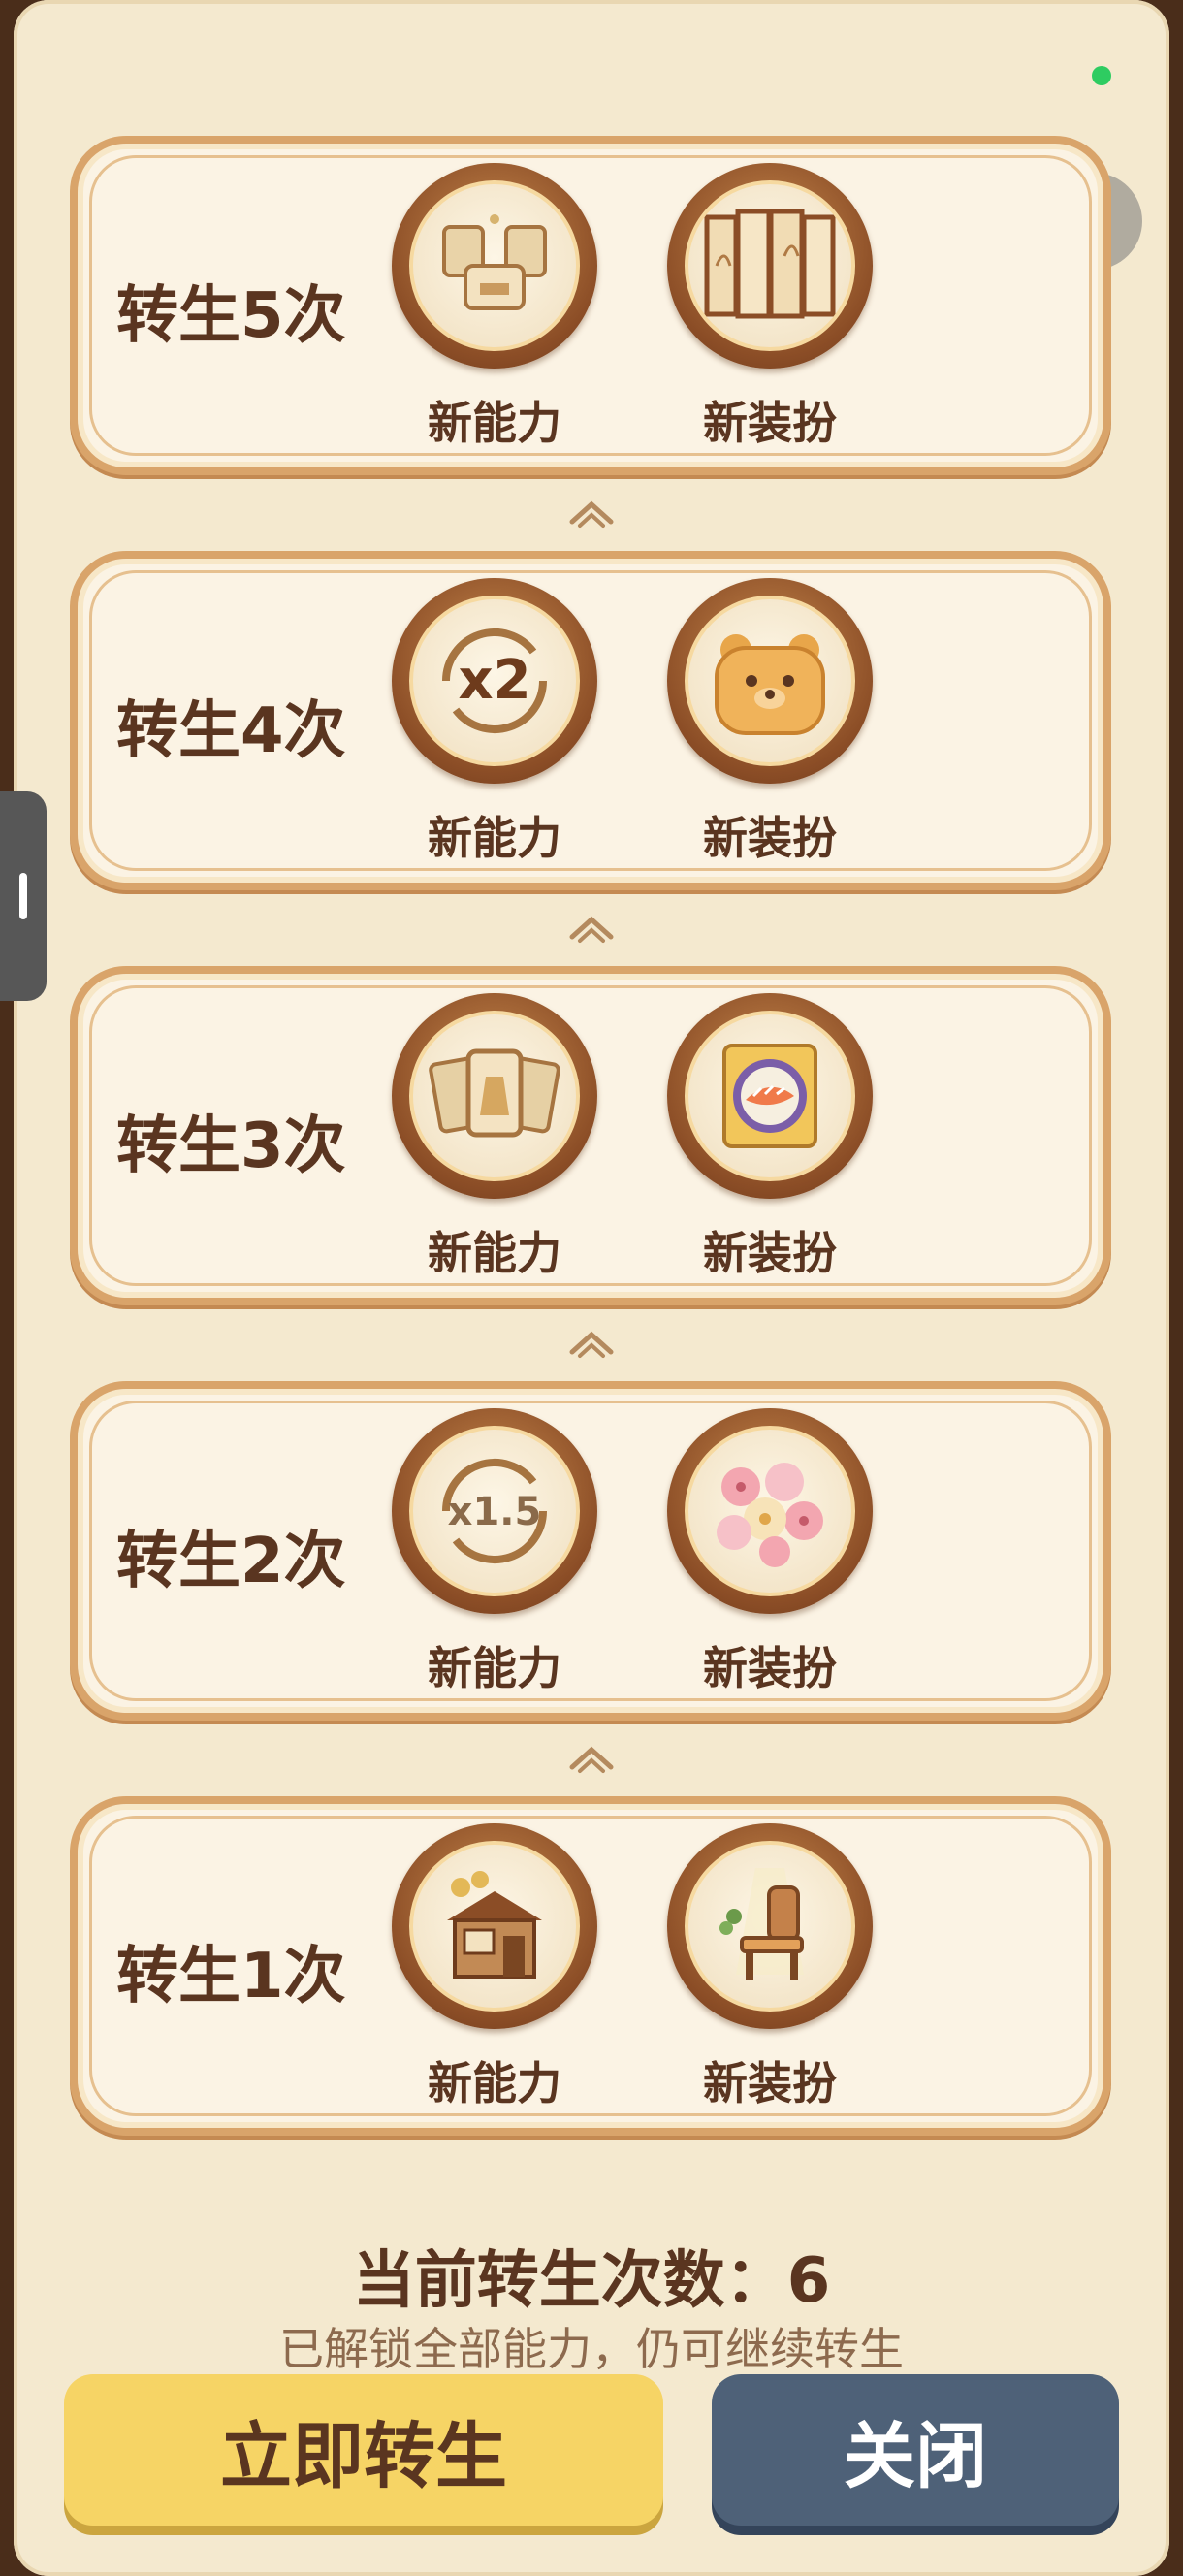  I want to click on salmon-sushi-plate-icon, so click(770, 1096).